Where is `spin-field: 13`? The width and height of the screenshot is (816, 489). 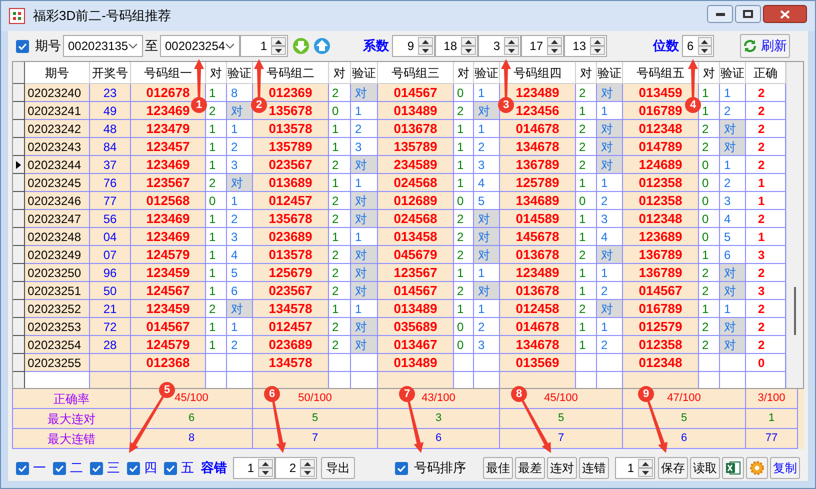 spin-field: 13 is located at coordinates (585, 46).